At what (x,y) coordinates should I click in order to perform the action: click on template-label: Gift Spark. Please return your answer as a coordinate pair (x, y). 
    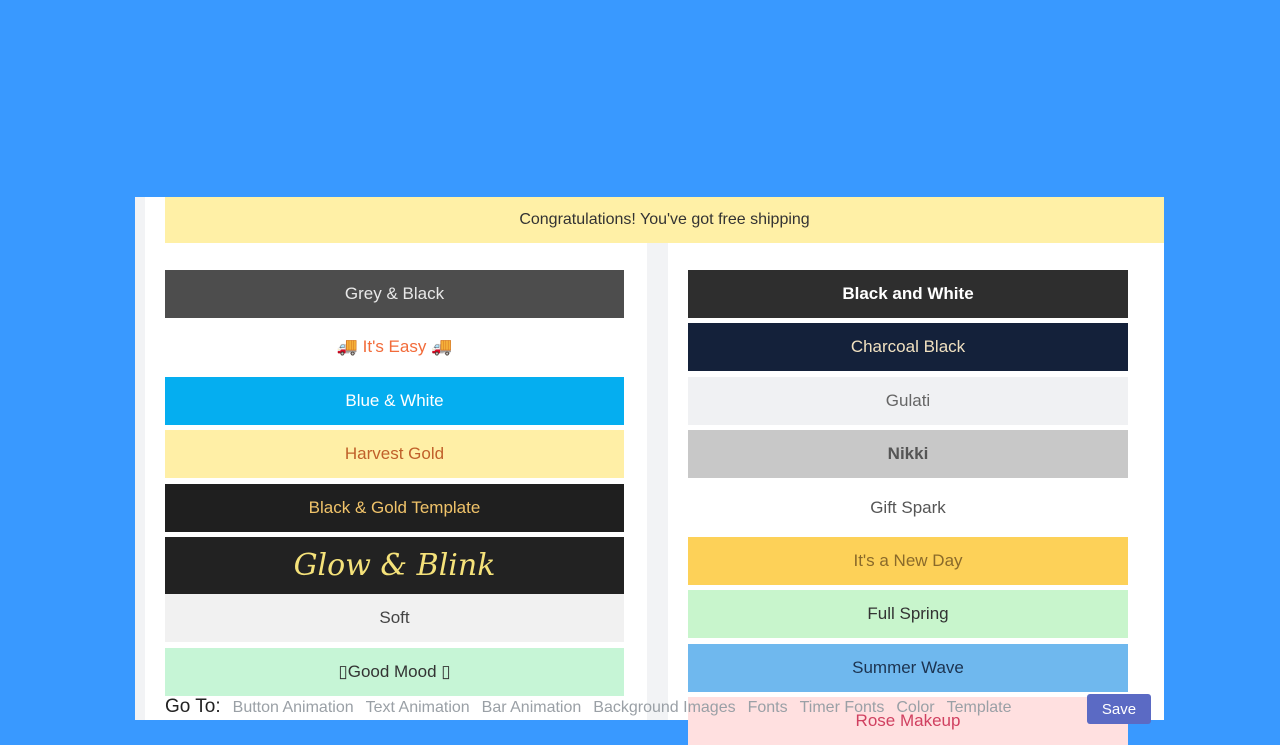
    Looking at the image, I should click on (908, 507).